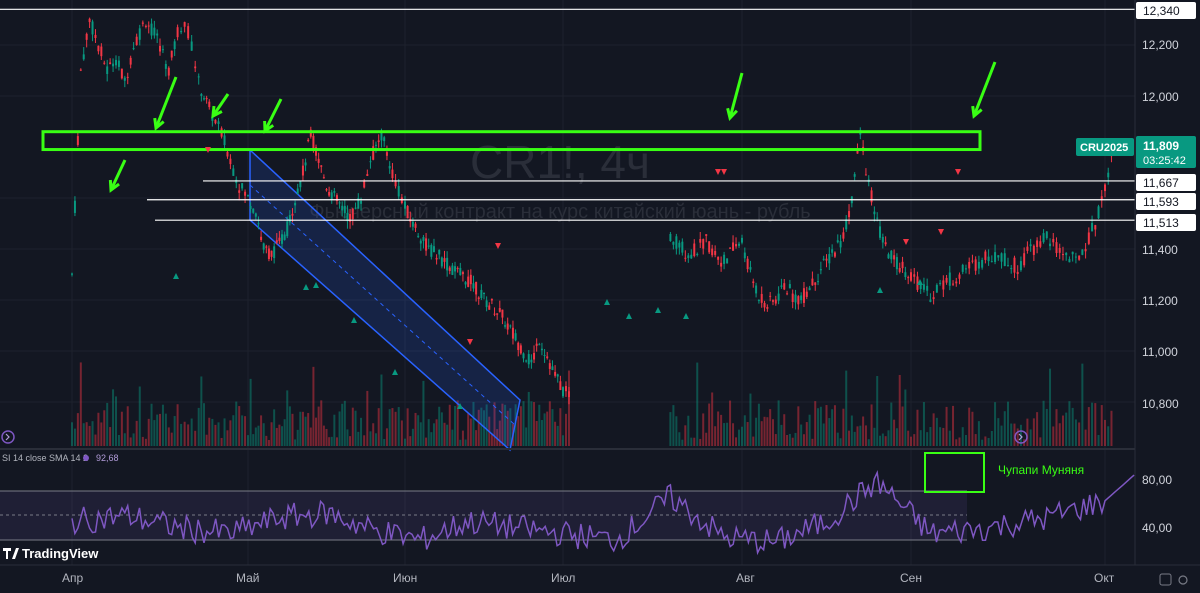  What do you see at coordinates (1161, 146) in the screenshot?
I see `last-price: 11,809` at bounding box center [1161, 146].